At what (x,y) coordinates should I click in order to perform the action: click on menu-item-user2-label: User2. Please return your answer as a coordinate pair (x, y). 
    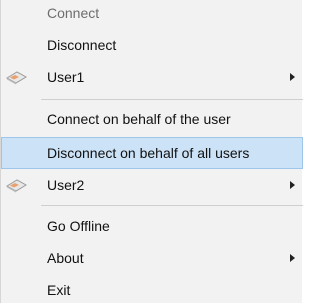
    Looking at the image, I should click on (66, 185).